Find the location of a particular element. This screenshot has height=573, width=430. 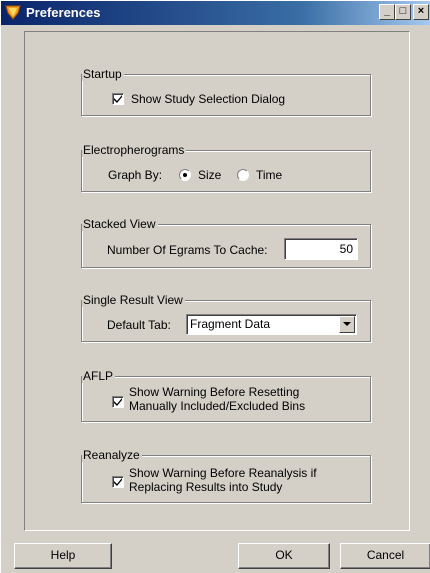

graph-by-size-radio is located at coordinates (185, 175).